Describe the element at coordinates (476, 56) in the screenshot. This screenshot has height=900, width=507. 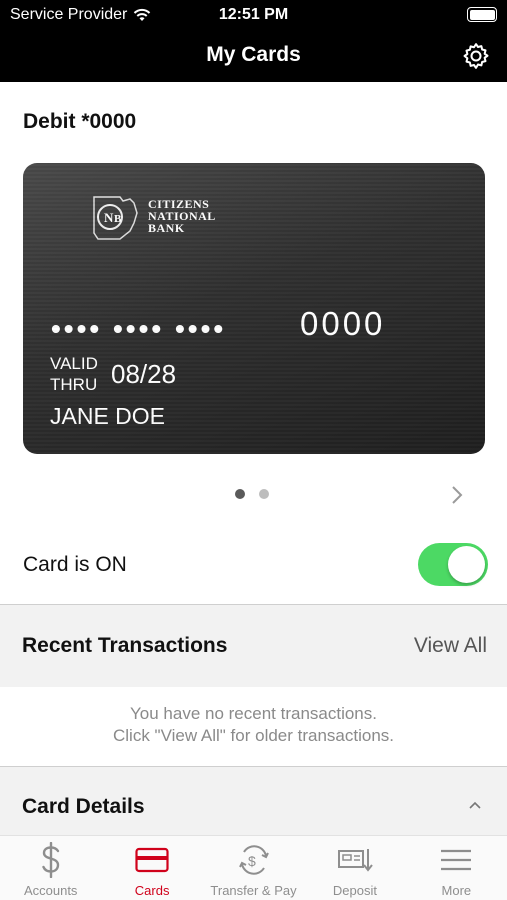
I see `gear-icon` at that location.